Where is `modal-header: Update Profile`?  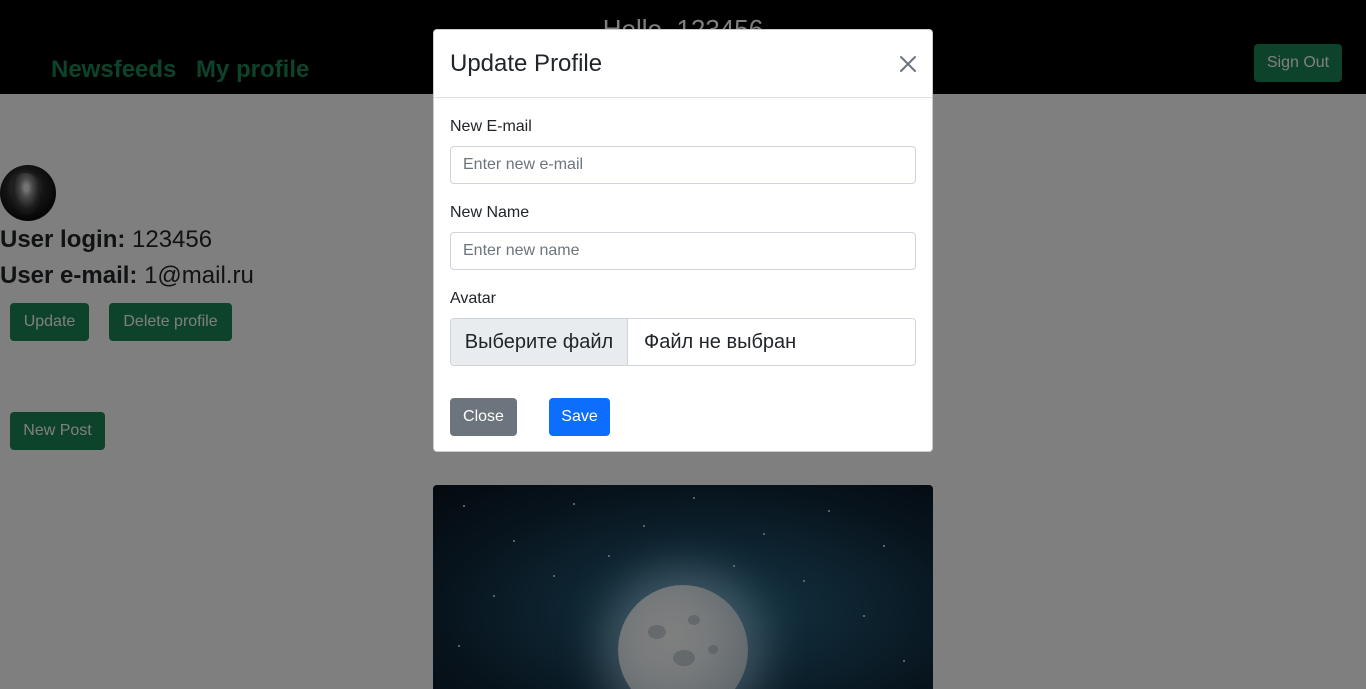 modal-header: Update Profile is located at coordinates (683, 64).